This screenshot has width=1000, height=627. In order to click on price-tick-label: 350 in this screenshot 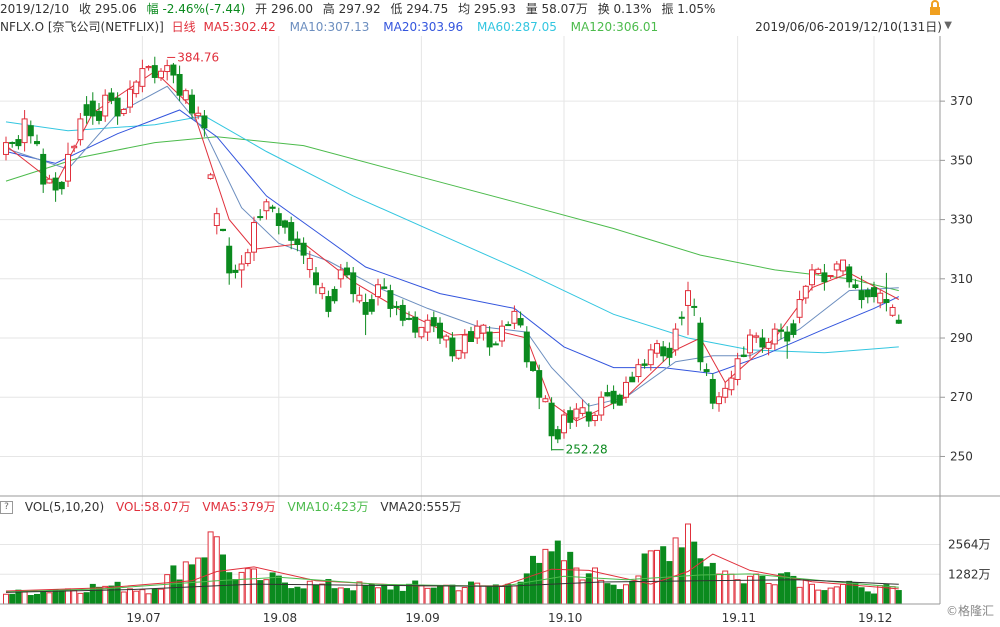, I will do `click(961, 160)`.